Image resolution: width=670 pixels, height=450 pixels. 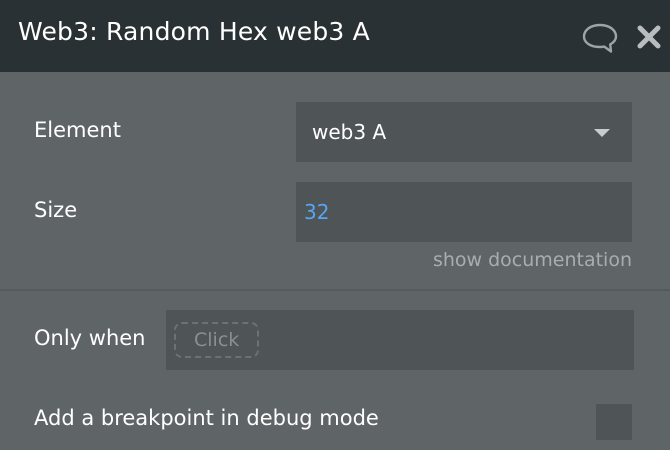 I want to click on close-icon, so click(x=649, y=37).